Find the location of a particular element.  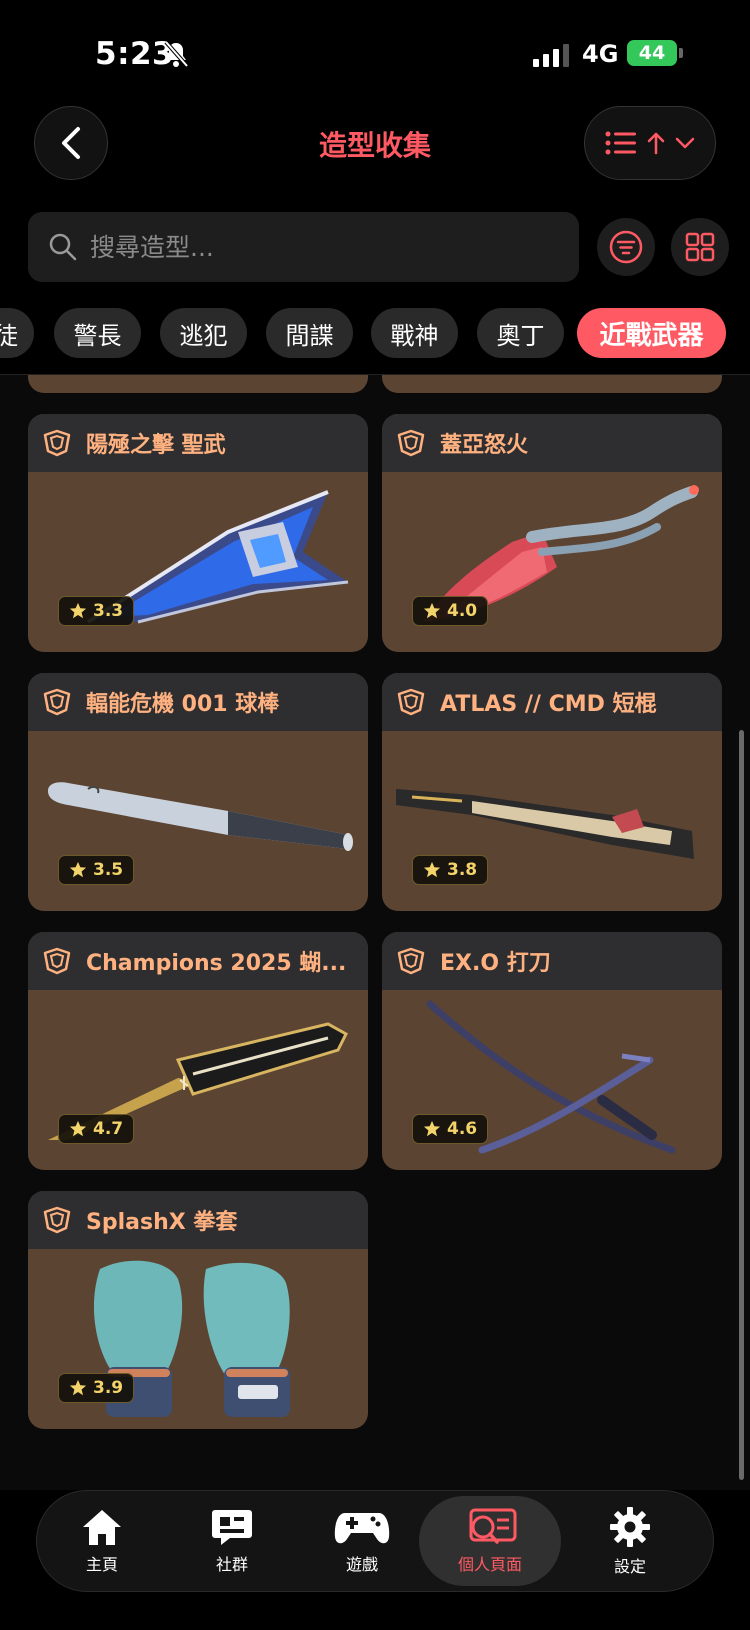

nav-item-community: 社群 is located at coordinates (232, 1541).